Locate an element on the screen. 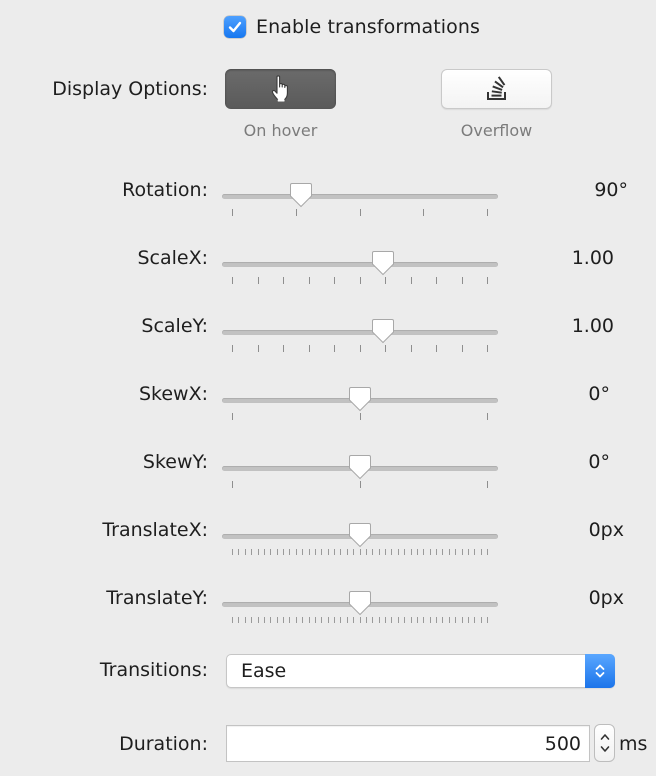 Image resolution: width=656 pixels, height=776 pixels. transitions-label: Transitions: is located at coordinates (153, 670).